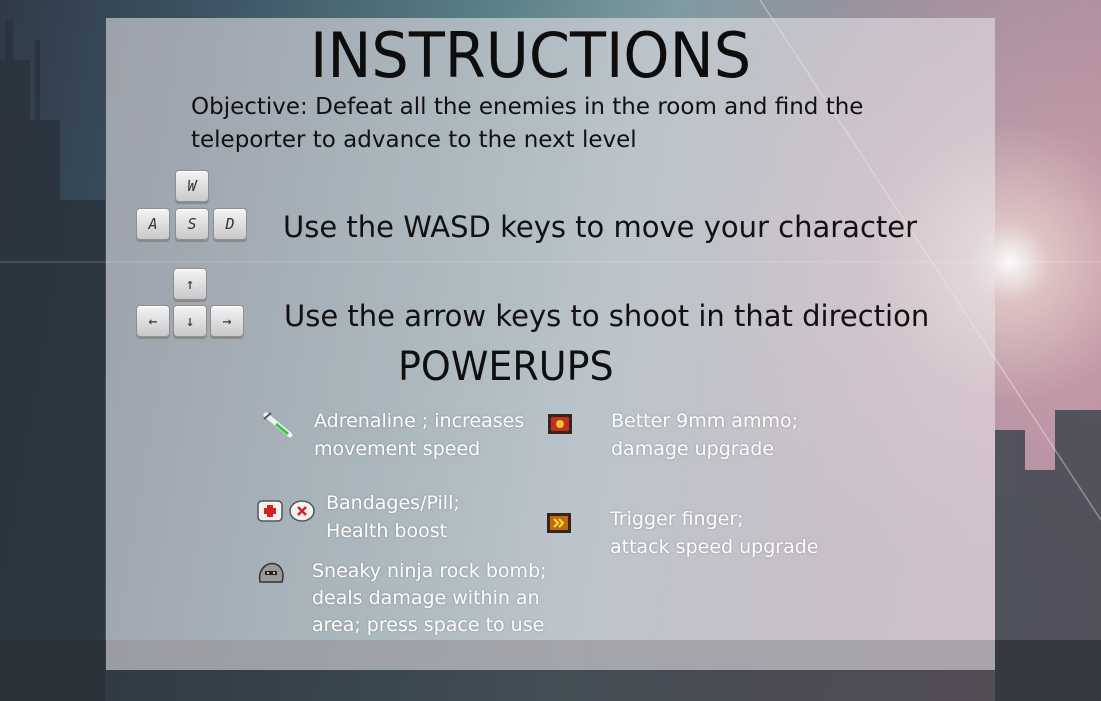 The image size is (1101, 701). Describe the element at coordinates (393, 517) in the screenshot. I see `powerup-bandages-pill: Bandages/Pill; Health boost` at that location.